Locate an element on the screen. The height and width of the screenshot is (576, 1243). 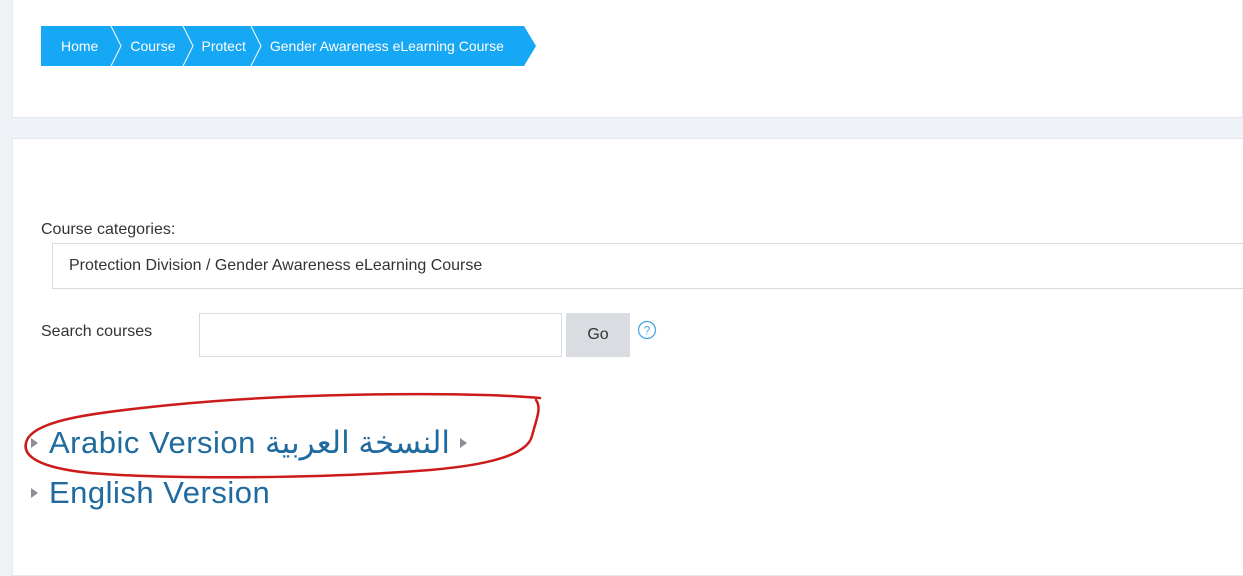
category-label: Course categories: is located at coordinates (108, 229).